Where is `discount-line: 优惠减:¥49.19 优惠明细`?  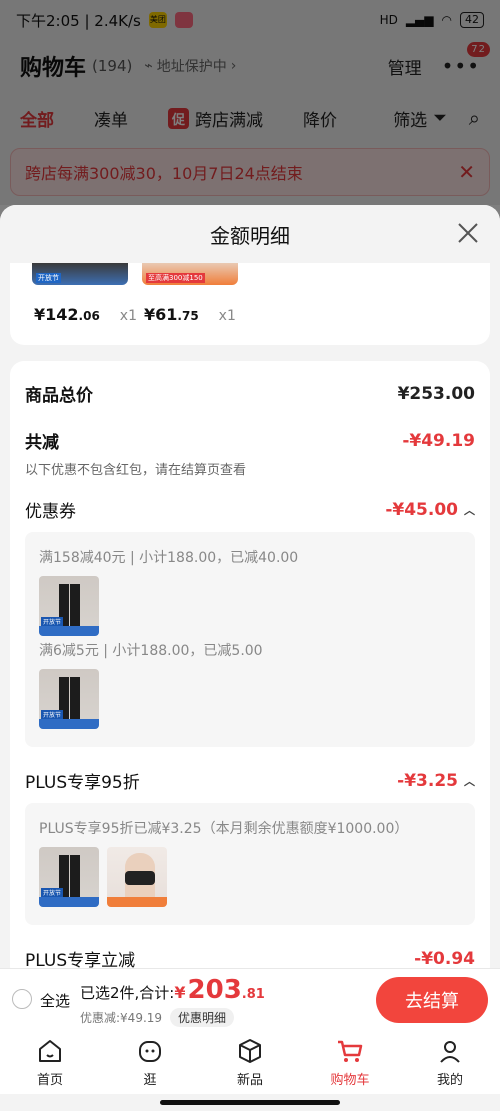
discount-line: 优惠减:¥49.19 优惠明细 is located at coordinates (157, 1017).